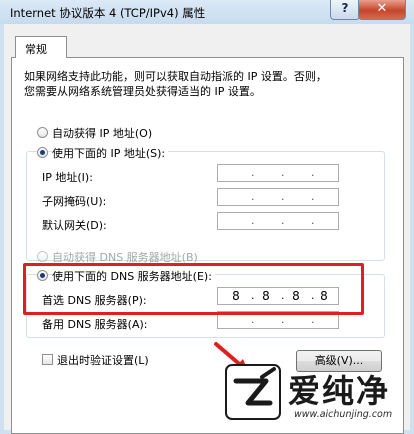 This screenshot has height=434, width=414. I want to click on validate-on-exit-label: 退出时验证设置(L), so click(103, 360).